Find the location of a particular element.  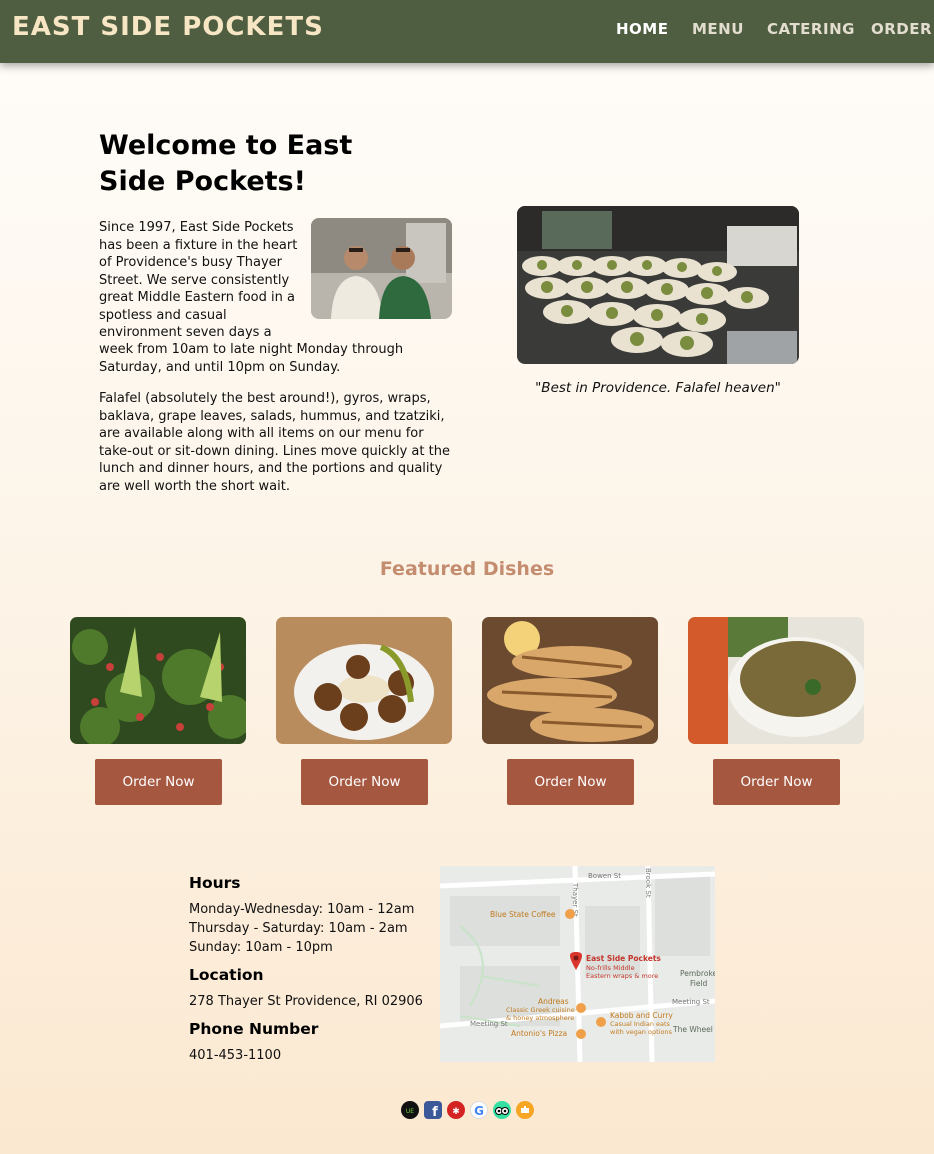

order-now-button-lentil-soup: Order Now is located at coordinates (776, 782).